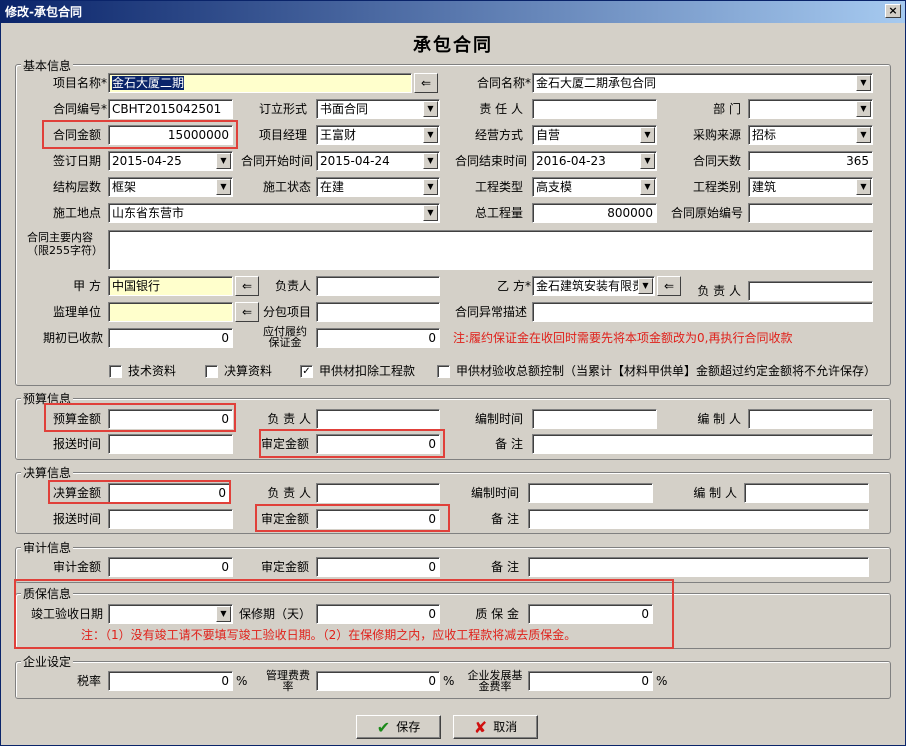  I want to click on warranty-date-picker: ▼, so click(170, 614).